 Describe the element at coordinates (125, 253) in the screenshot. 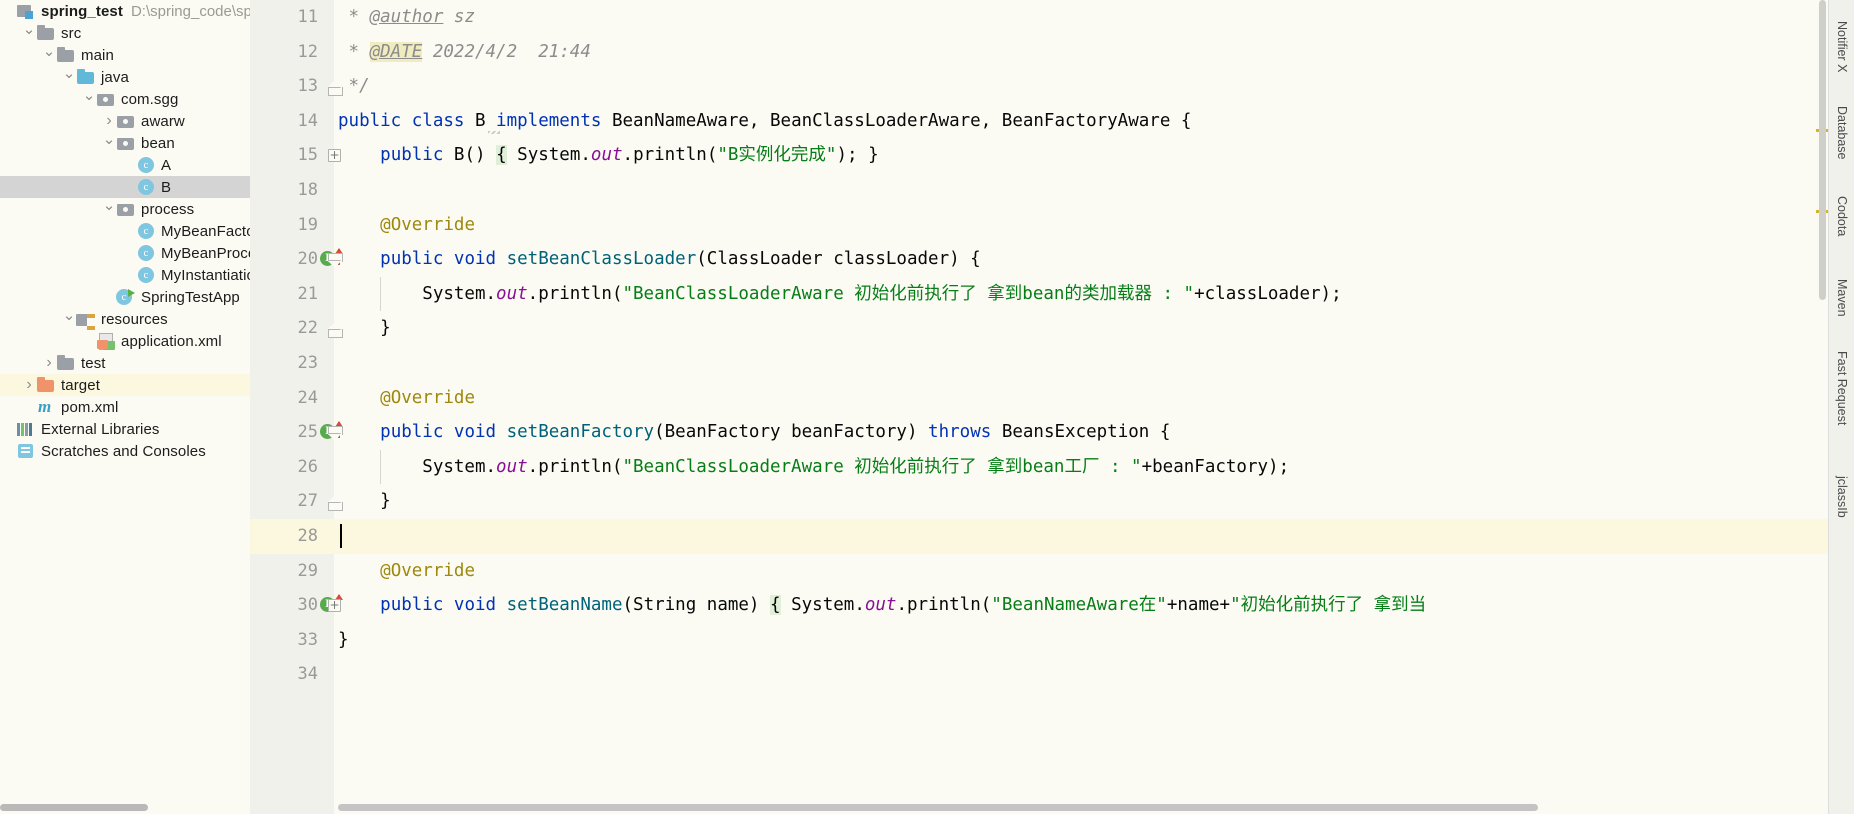

I see `tree-item-mybeanprocessor: MyBeanProcessor` at that location.